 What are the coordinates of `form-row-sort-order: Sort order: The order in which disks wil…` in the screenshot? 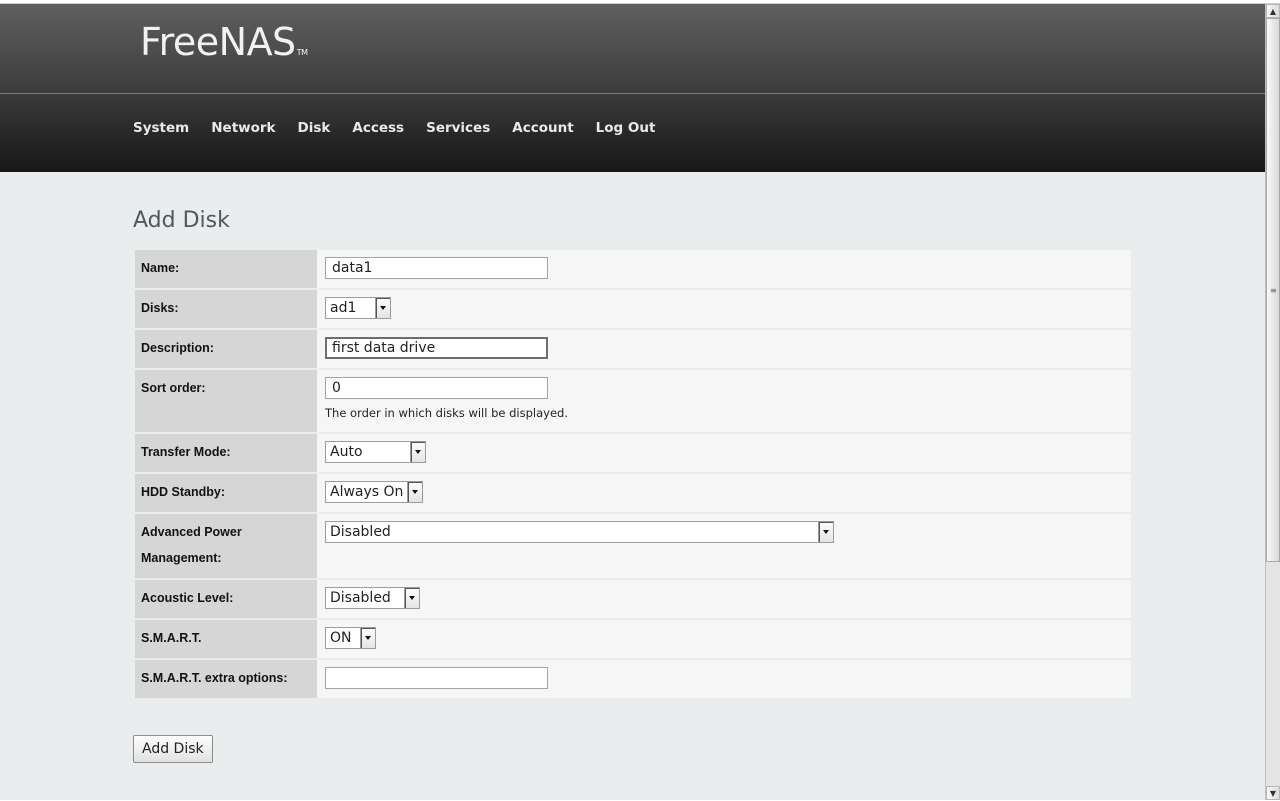 It's located at (633, 401).